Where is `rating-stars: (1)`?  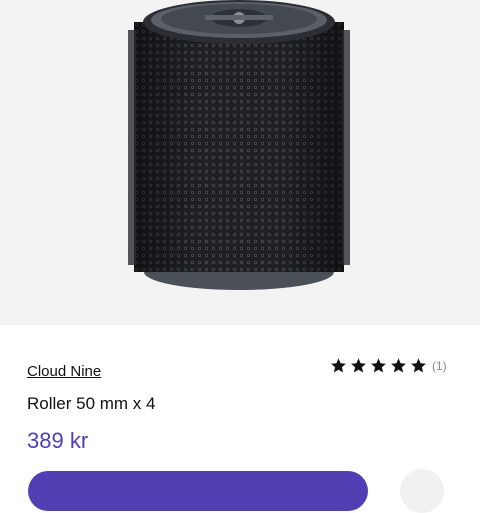 rating-stars: (1) is located at coordinates (388, 365).